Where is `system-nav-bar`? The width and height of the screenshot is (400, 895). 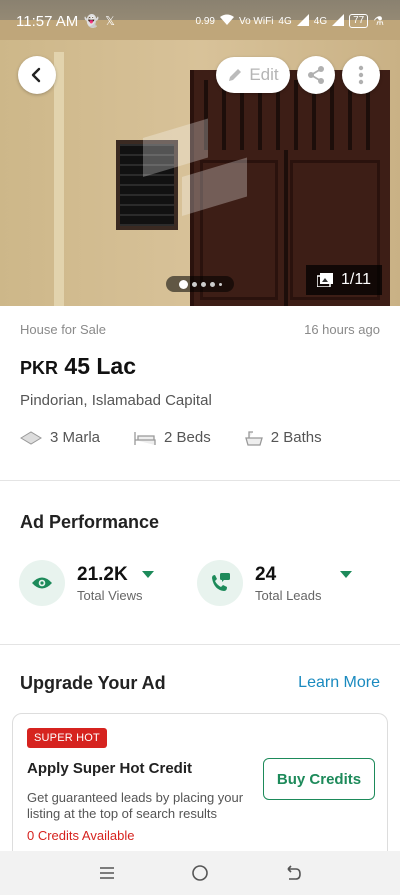
system-nav-bar is located at coordinates (200, 873).